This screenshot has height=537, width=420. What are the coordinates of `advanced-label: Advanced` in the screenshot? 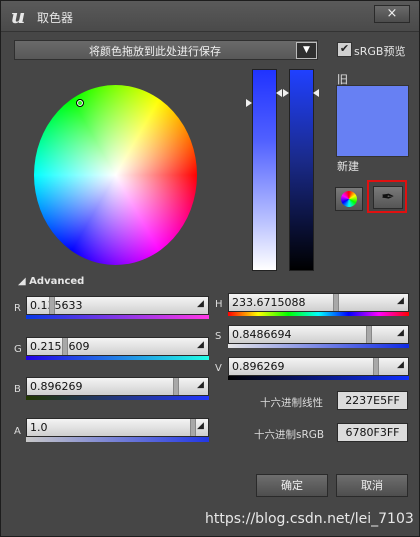 It's located at (57, 281).